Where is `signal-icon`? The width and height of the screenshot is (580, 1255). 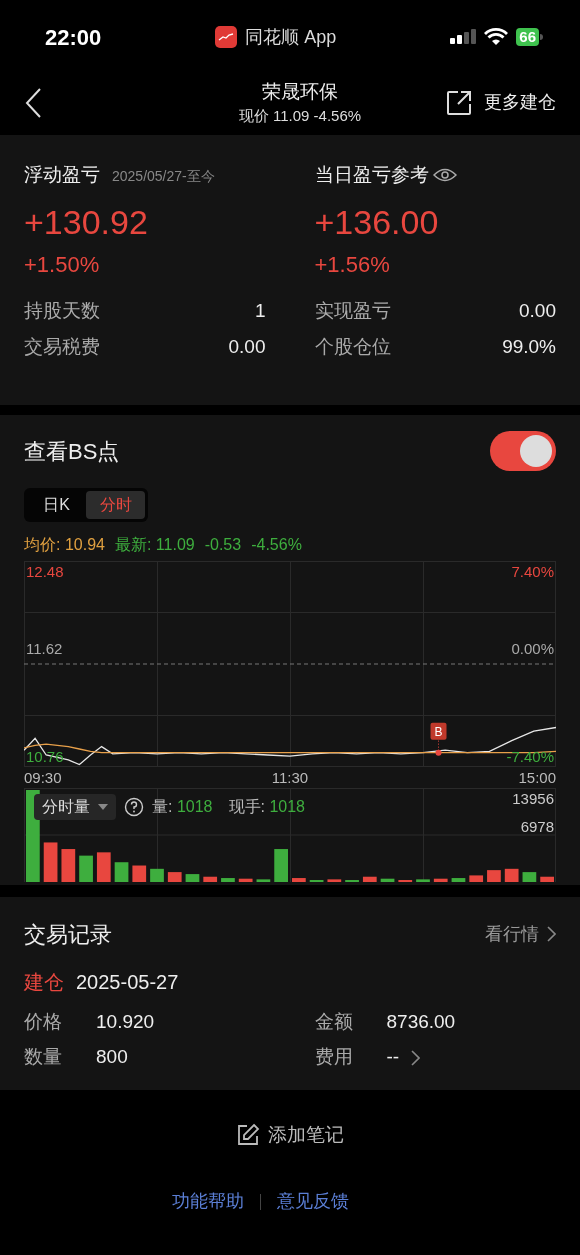 signal-icon is located at coordinates (463, 37).